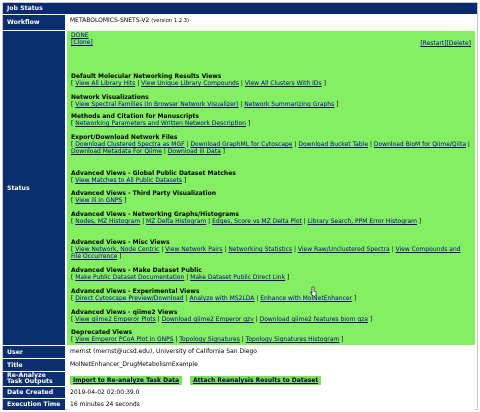 The image size is (480, 412). Describe the element at coordinates (116, 151) in the screenshot. I see `view-link: Download Metadata For Qiime` at that location.